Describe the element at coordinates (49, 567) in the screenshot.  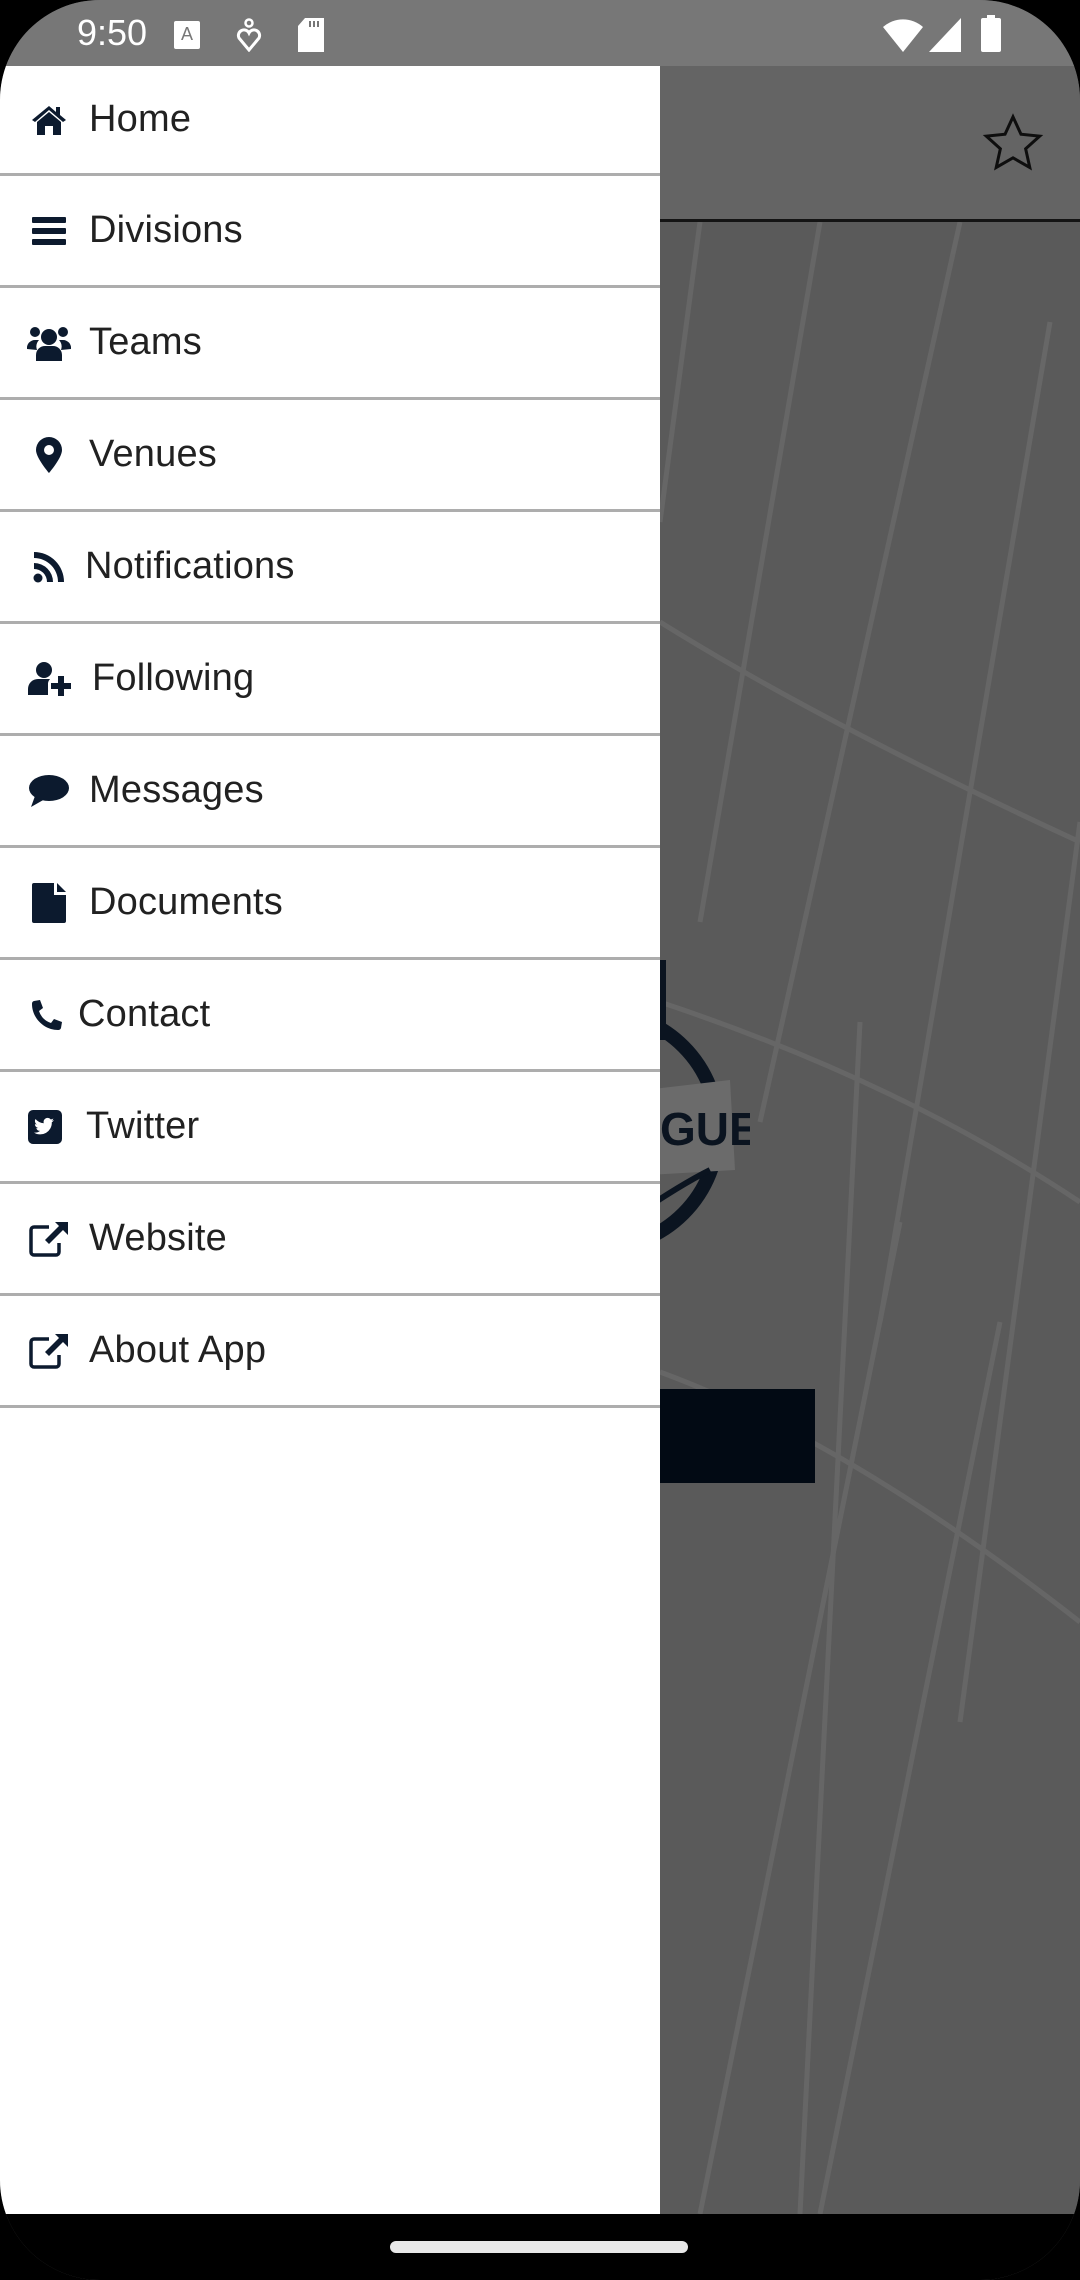
I see `rss-icon` at that location.